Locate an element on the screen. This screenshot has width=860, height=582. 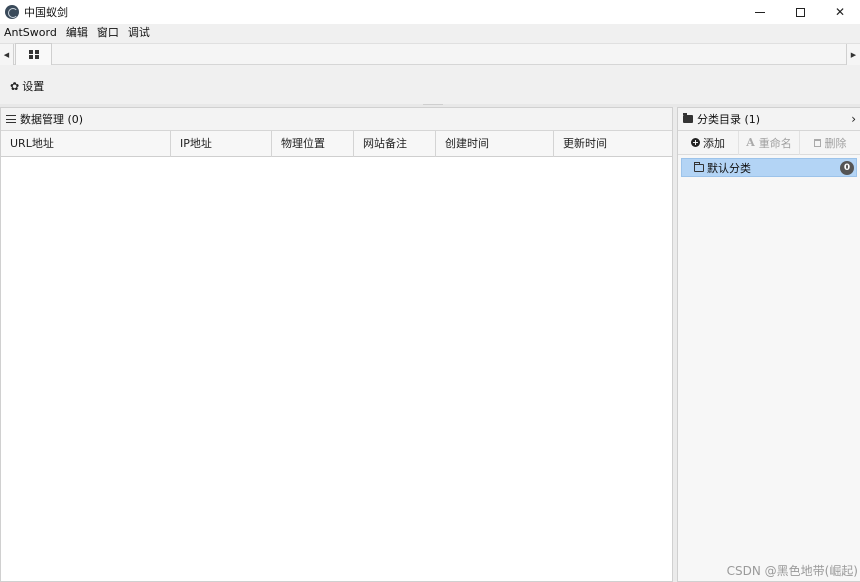
app-logo-icon is located at coordinates (12, 12).